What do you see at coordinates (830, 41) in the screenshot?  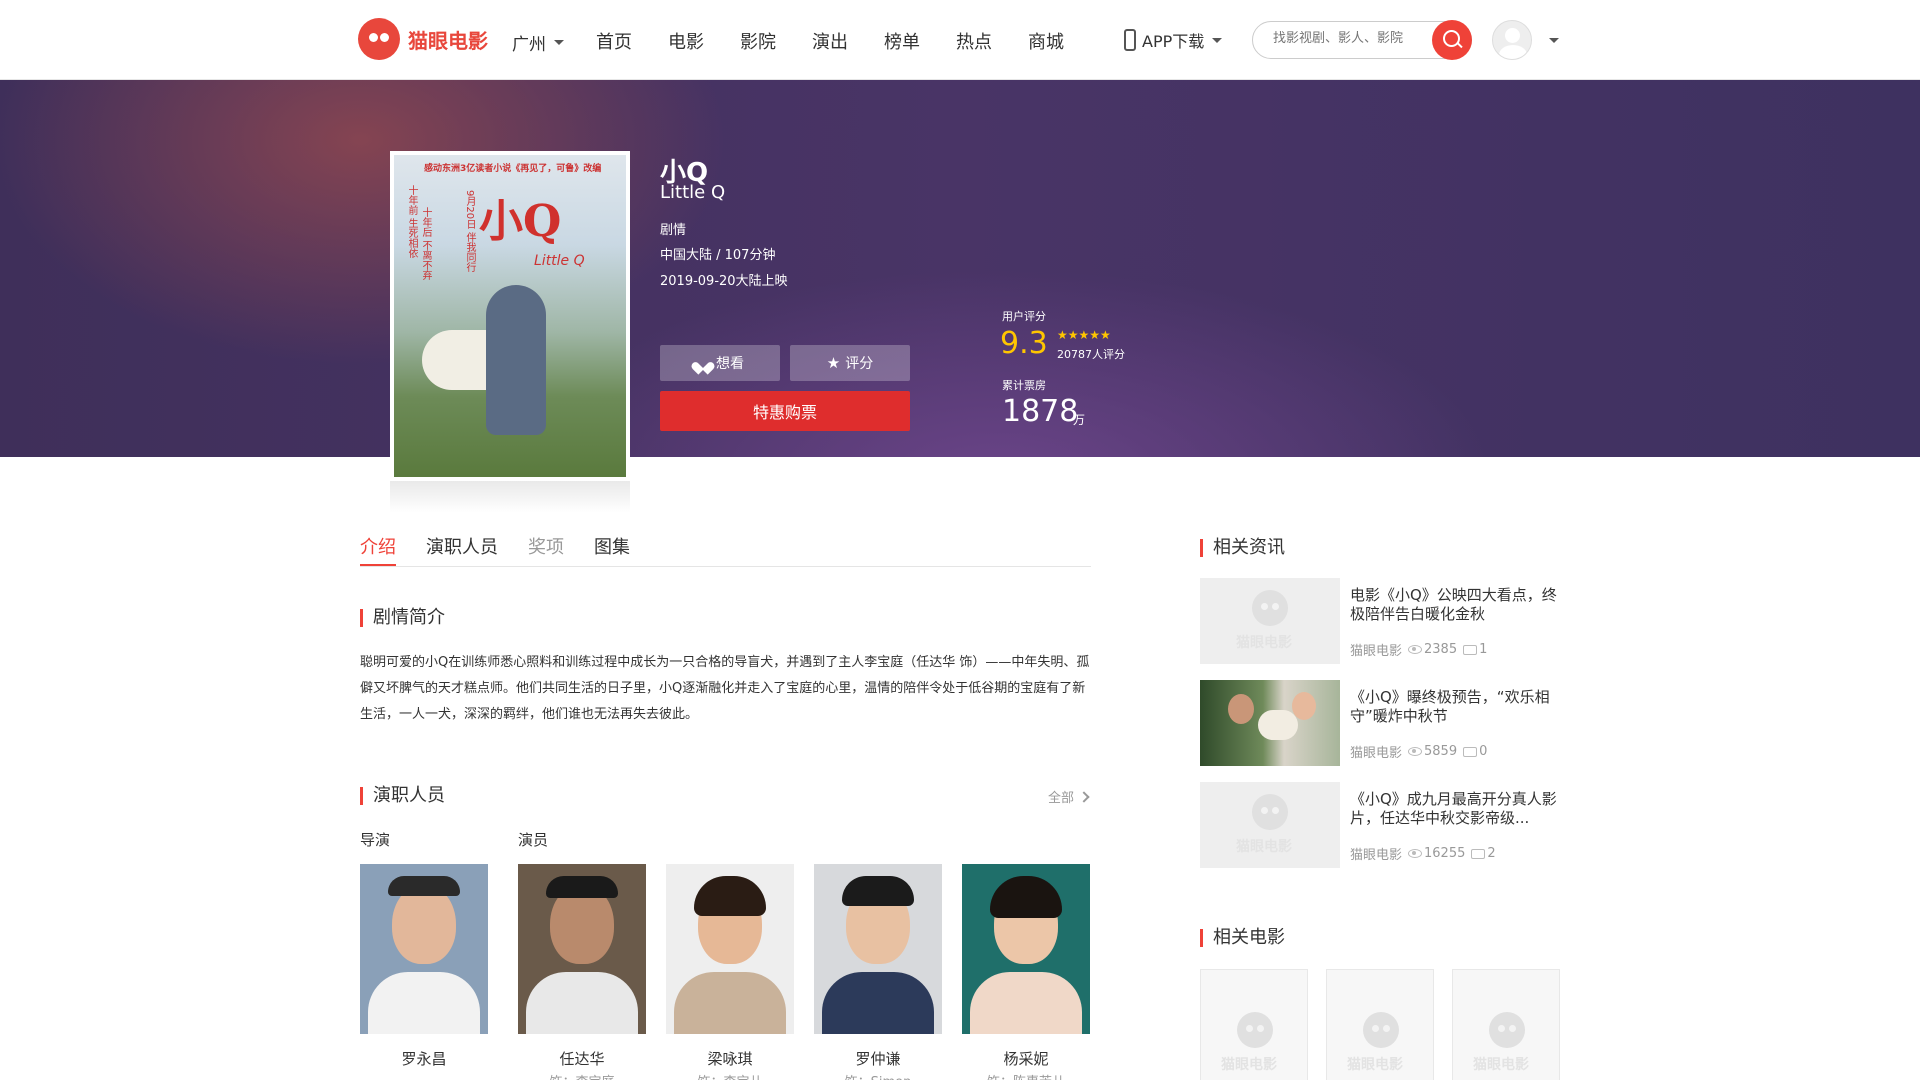 I see `nav-shows: 演出` at bounding box center [830, 41].